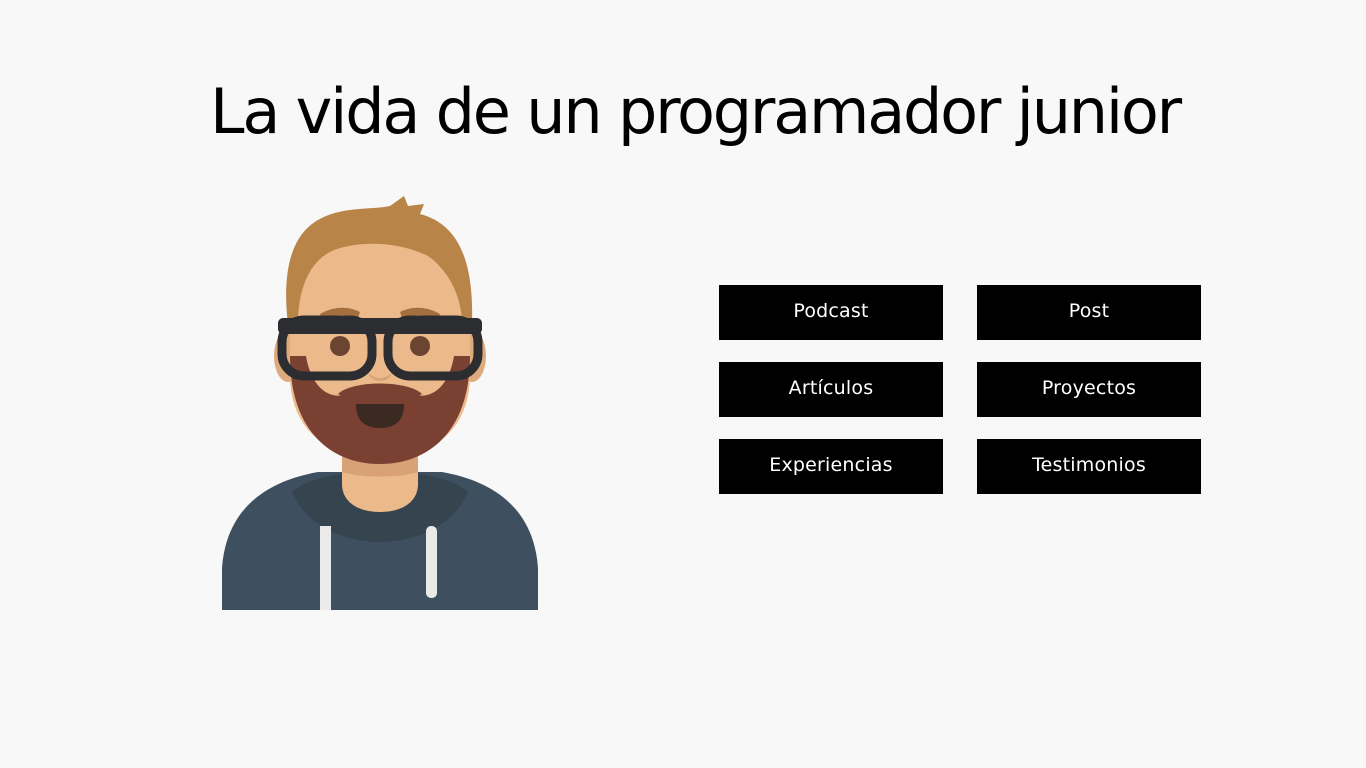  What do you see at coordinates (420, 346) in the screenshot?
I see `right-eye` at bounding box center [420, 346].